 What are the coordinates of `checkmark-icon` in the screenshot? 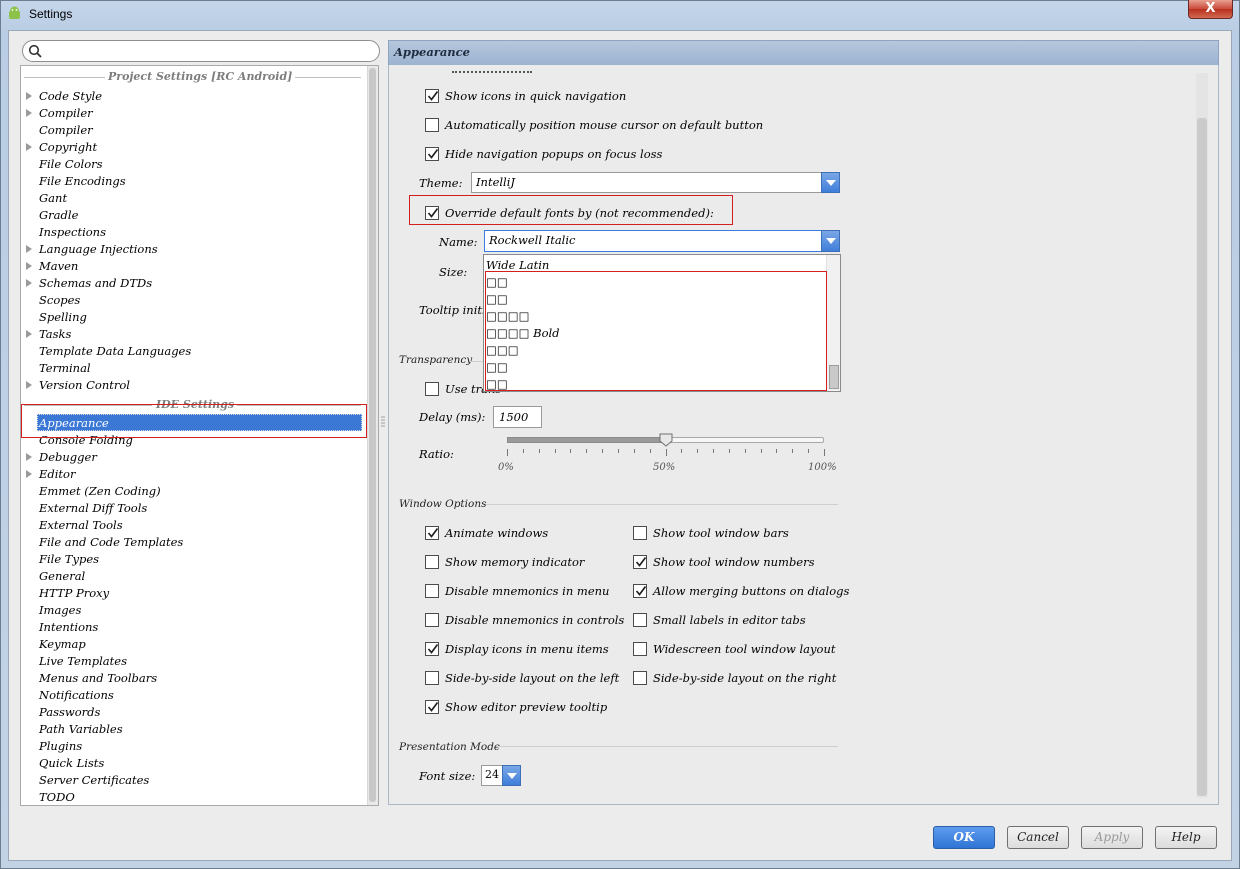 It's located at (433, 532).